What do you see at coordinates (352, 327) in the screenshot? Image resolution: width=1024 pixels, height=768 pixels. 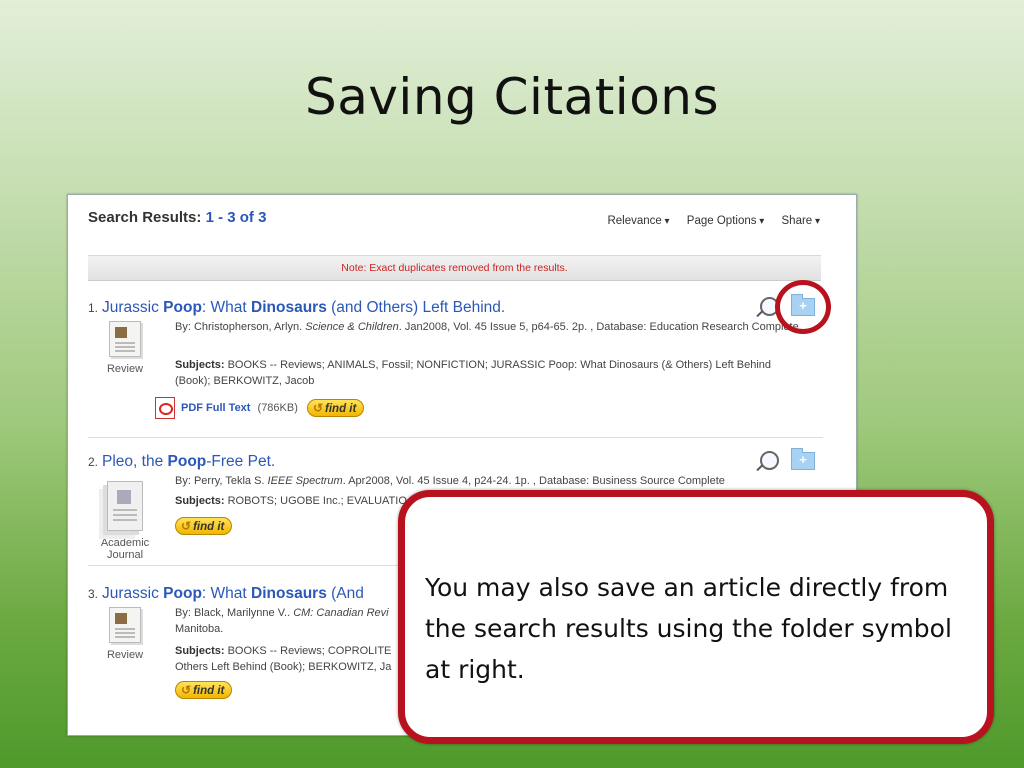 I see `source-title: Science & Children` at bounding box center [352, 327].